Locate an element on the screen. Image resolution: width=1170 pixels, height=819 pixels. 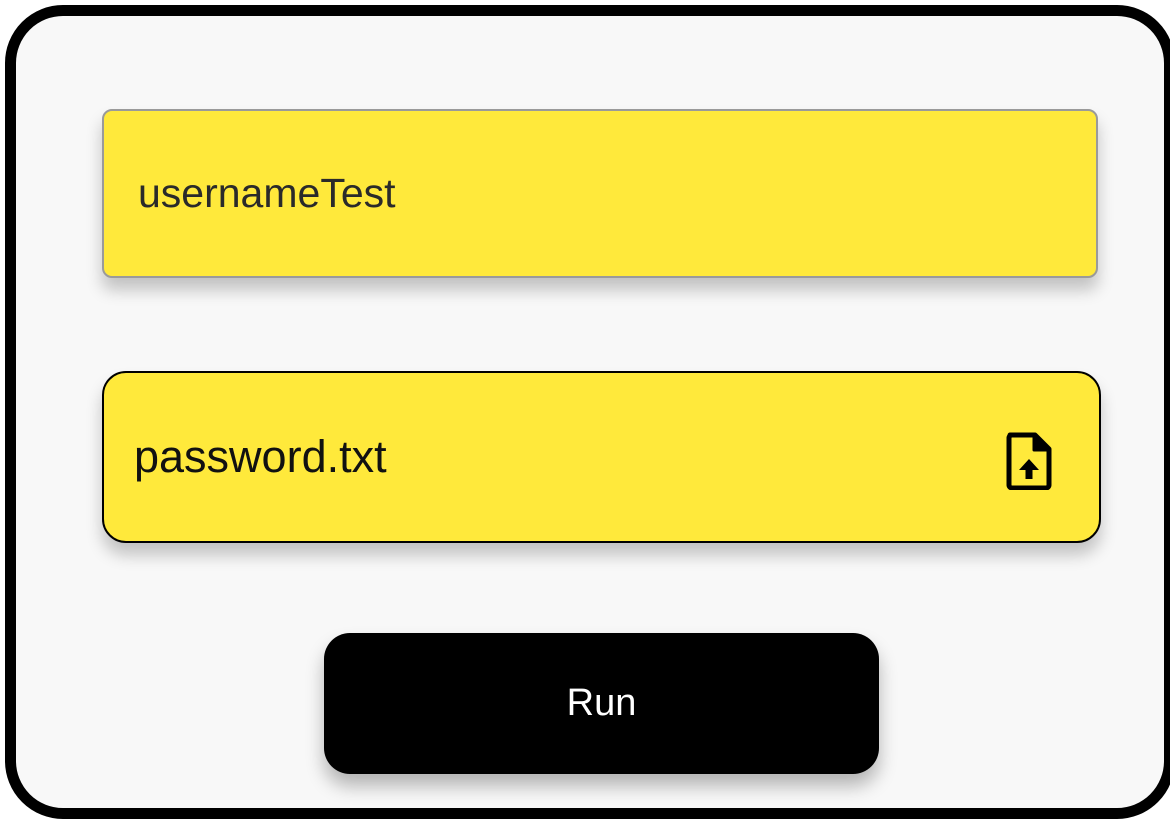
password-file-value: password.txt is located at coordinates (260, 456).